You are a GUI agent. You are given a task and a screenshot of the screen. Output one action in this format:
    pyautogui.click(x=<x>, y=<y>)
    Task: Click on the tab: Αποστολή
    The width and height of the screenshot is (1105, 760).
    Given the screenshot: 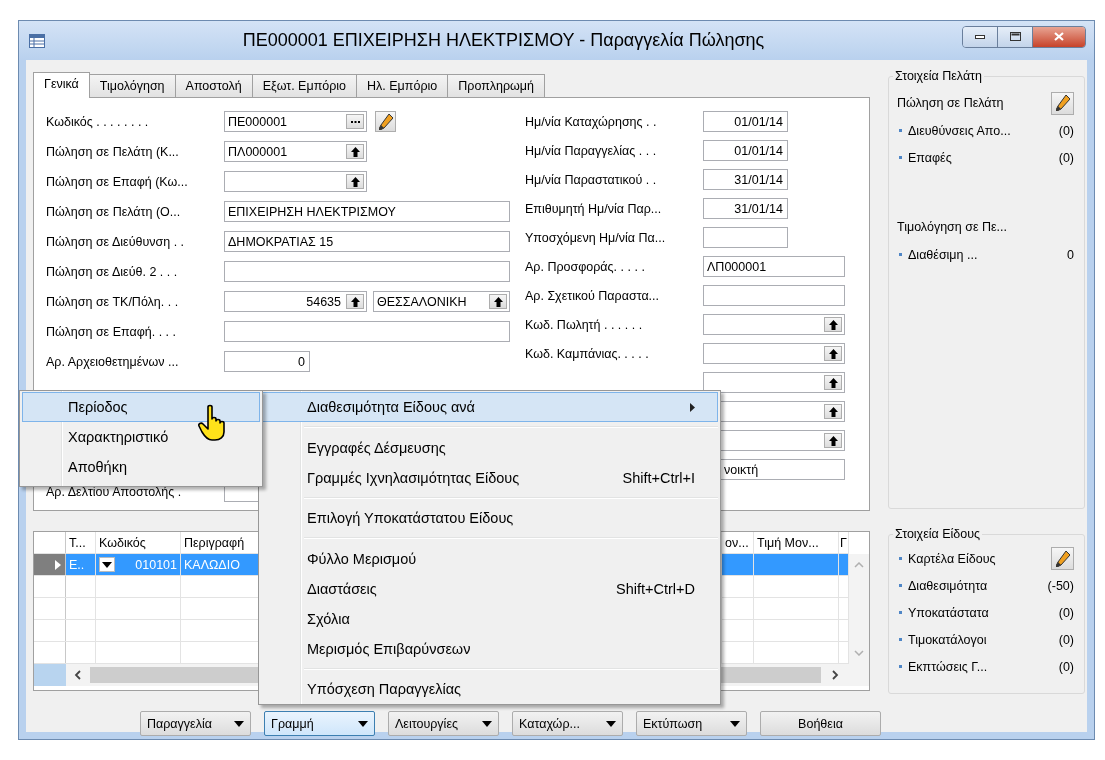 What is the action you would take?
    pyautogui.click(x=213, y=85)
    